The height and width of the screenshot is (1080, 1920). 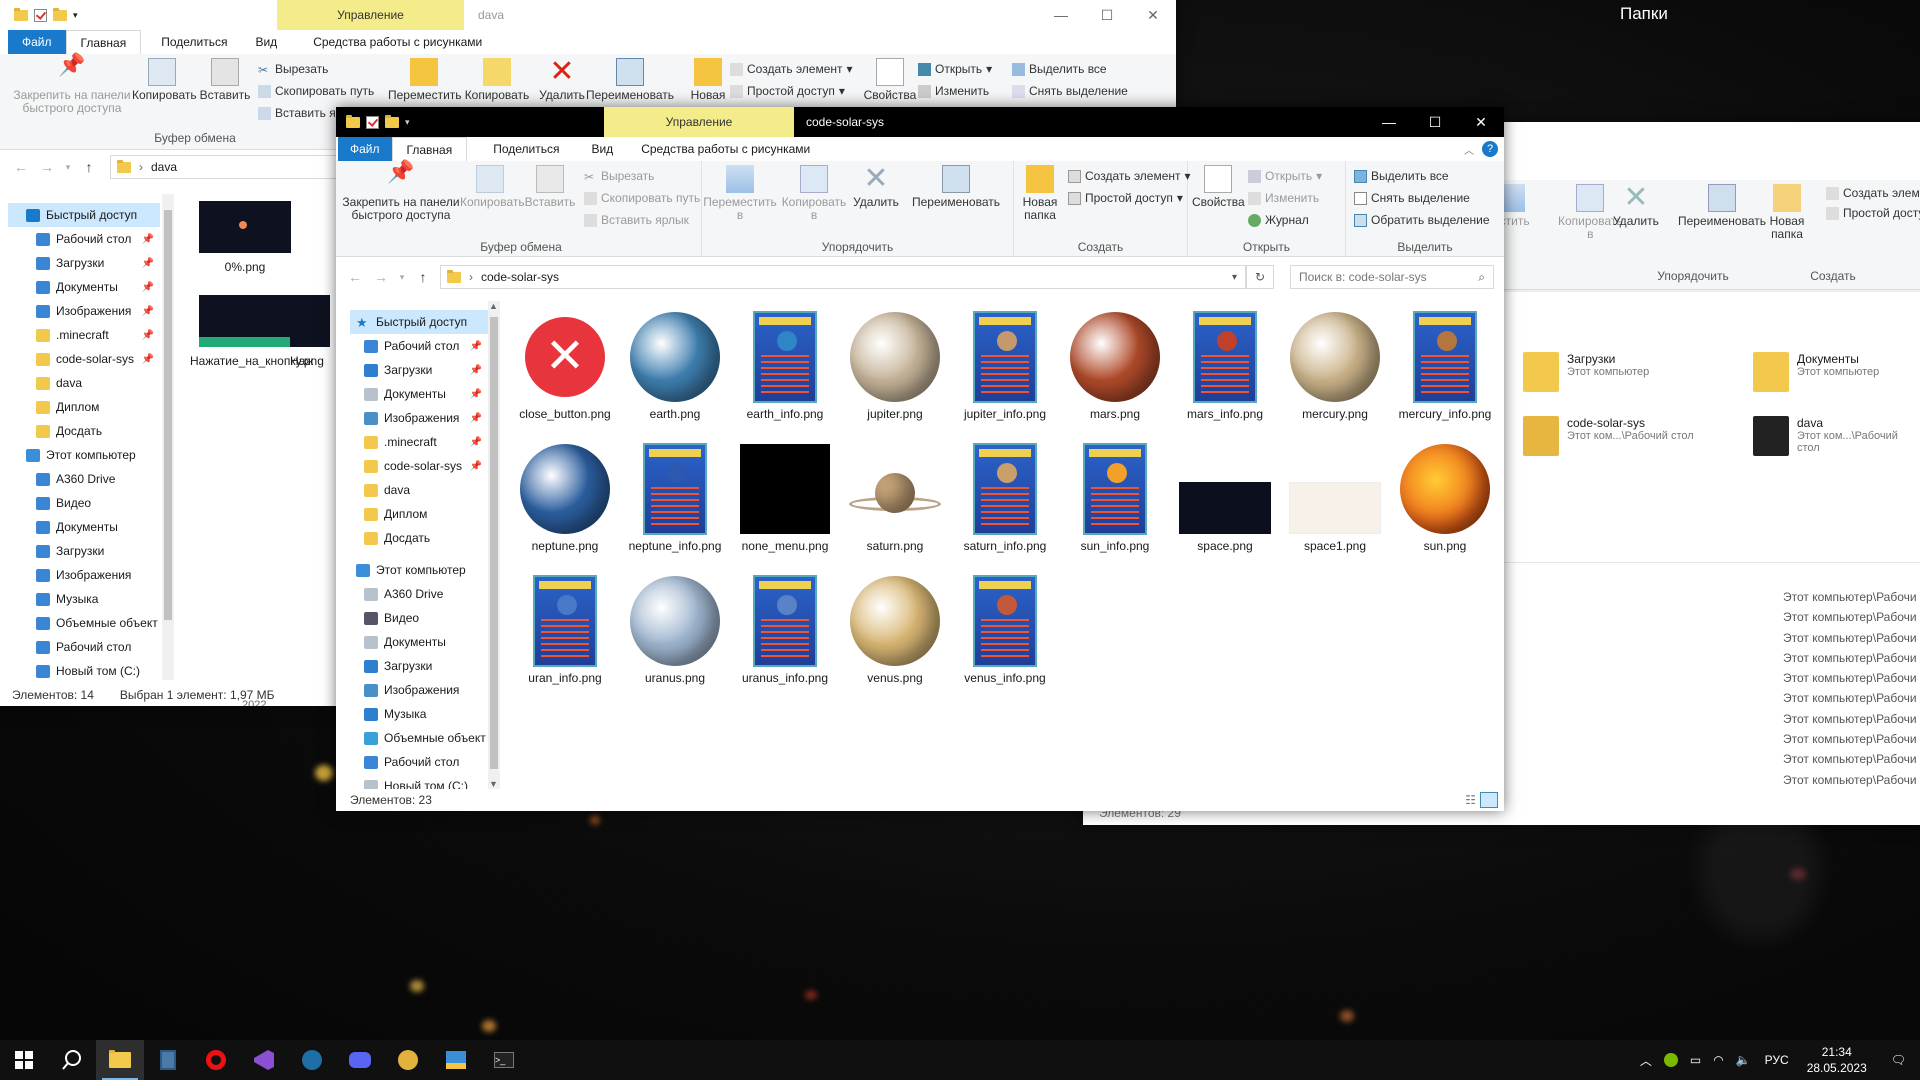 What do you see at coordinates (785, 498) in the screenshot?
I see `file-item: none_menu.png` at bounding box center [785, 498].